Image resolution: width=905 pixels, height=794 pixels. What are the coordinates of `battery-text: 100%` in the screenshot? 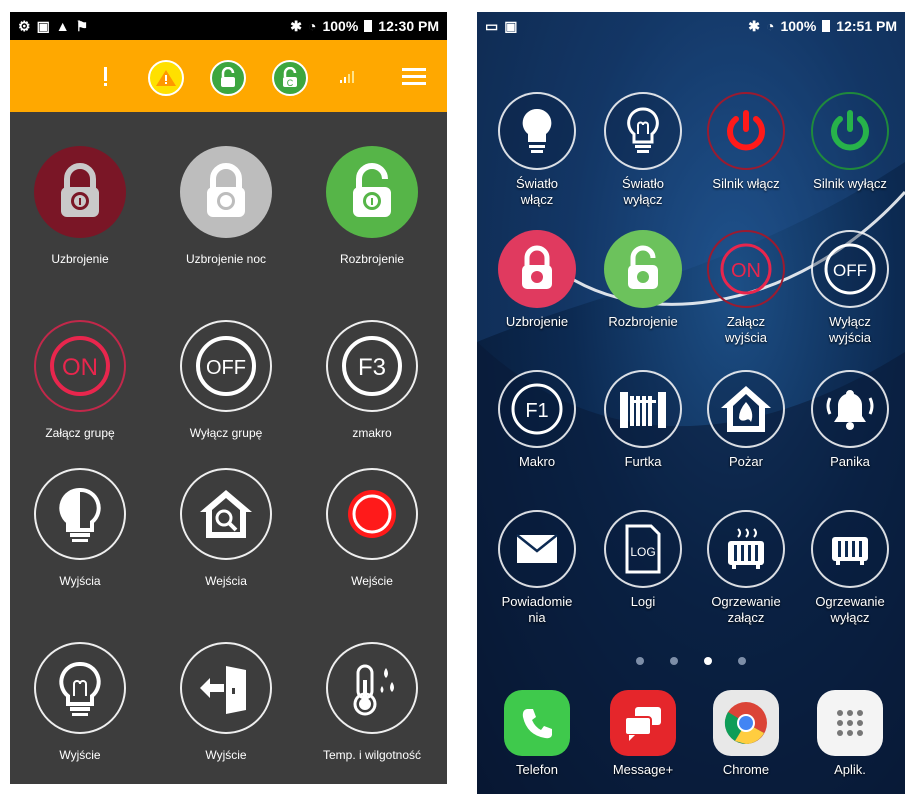 It's located at (340, 26).